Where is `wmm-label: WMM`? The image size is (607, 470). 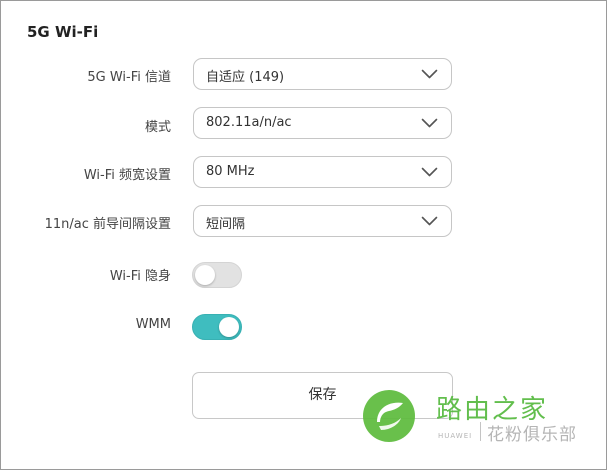 wmm-label: WMM is located at coordinates (153, 324).